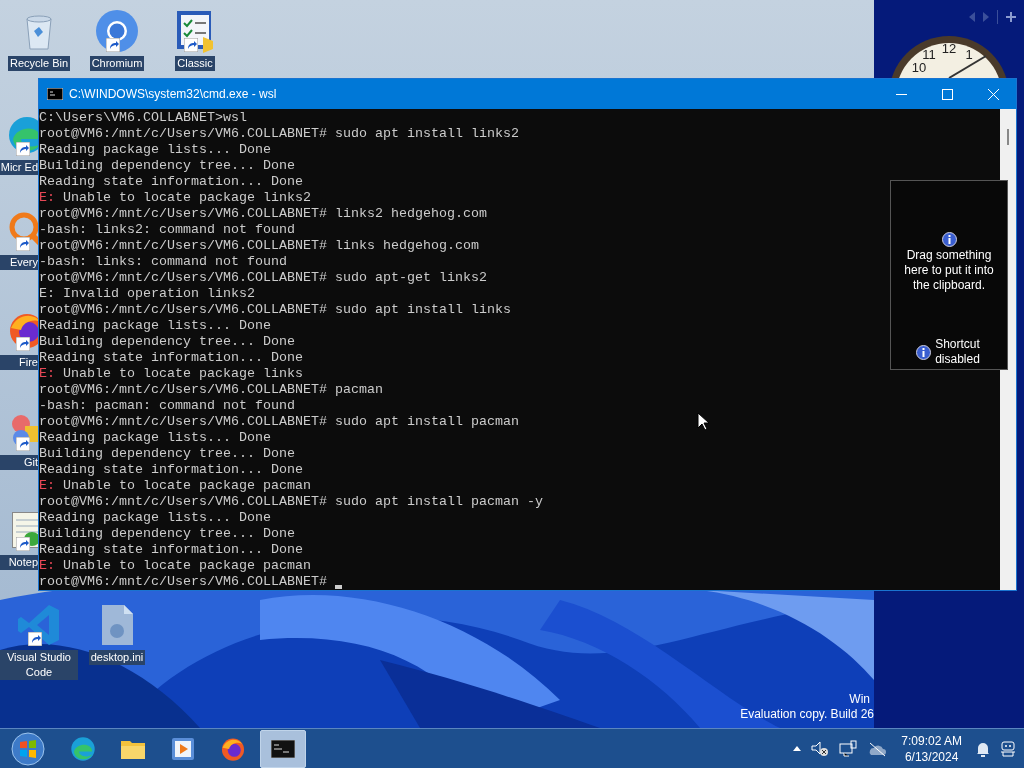  I want to click on file-icon, so click(117, 625).